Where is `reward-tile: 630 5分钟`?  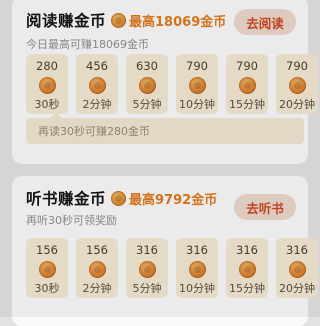 reward-tile: 630 5分钟 is located at coordinates (147, 84).